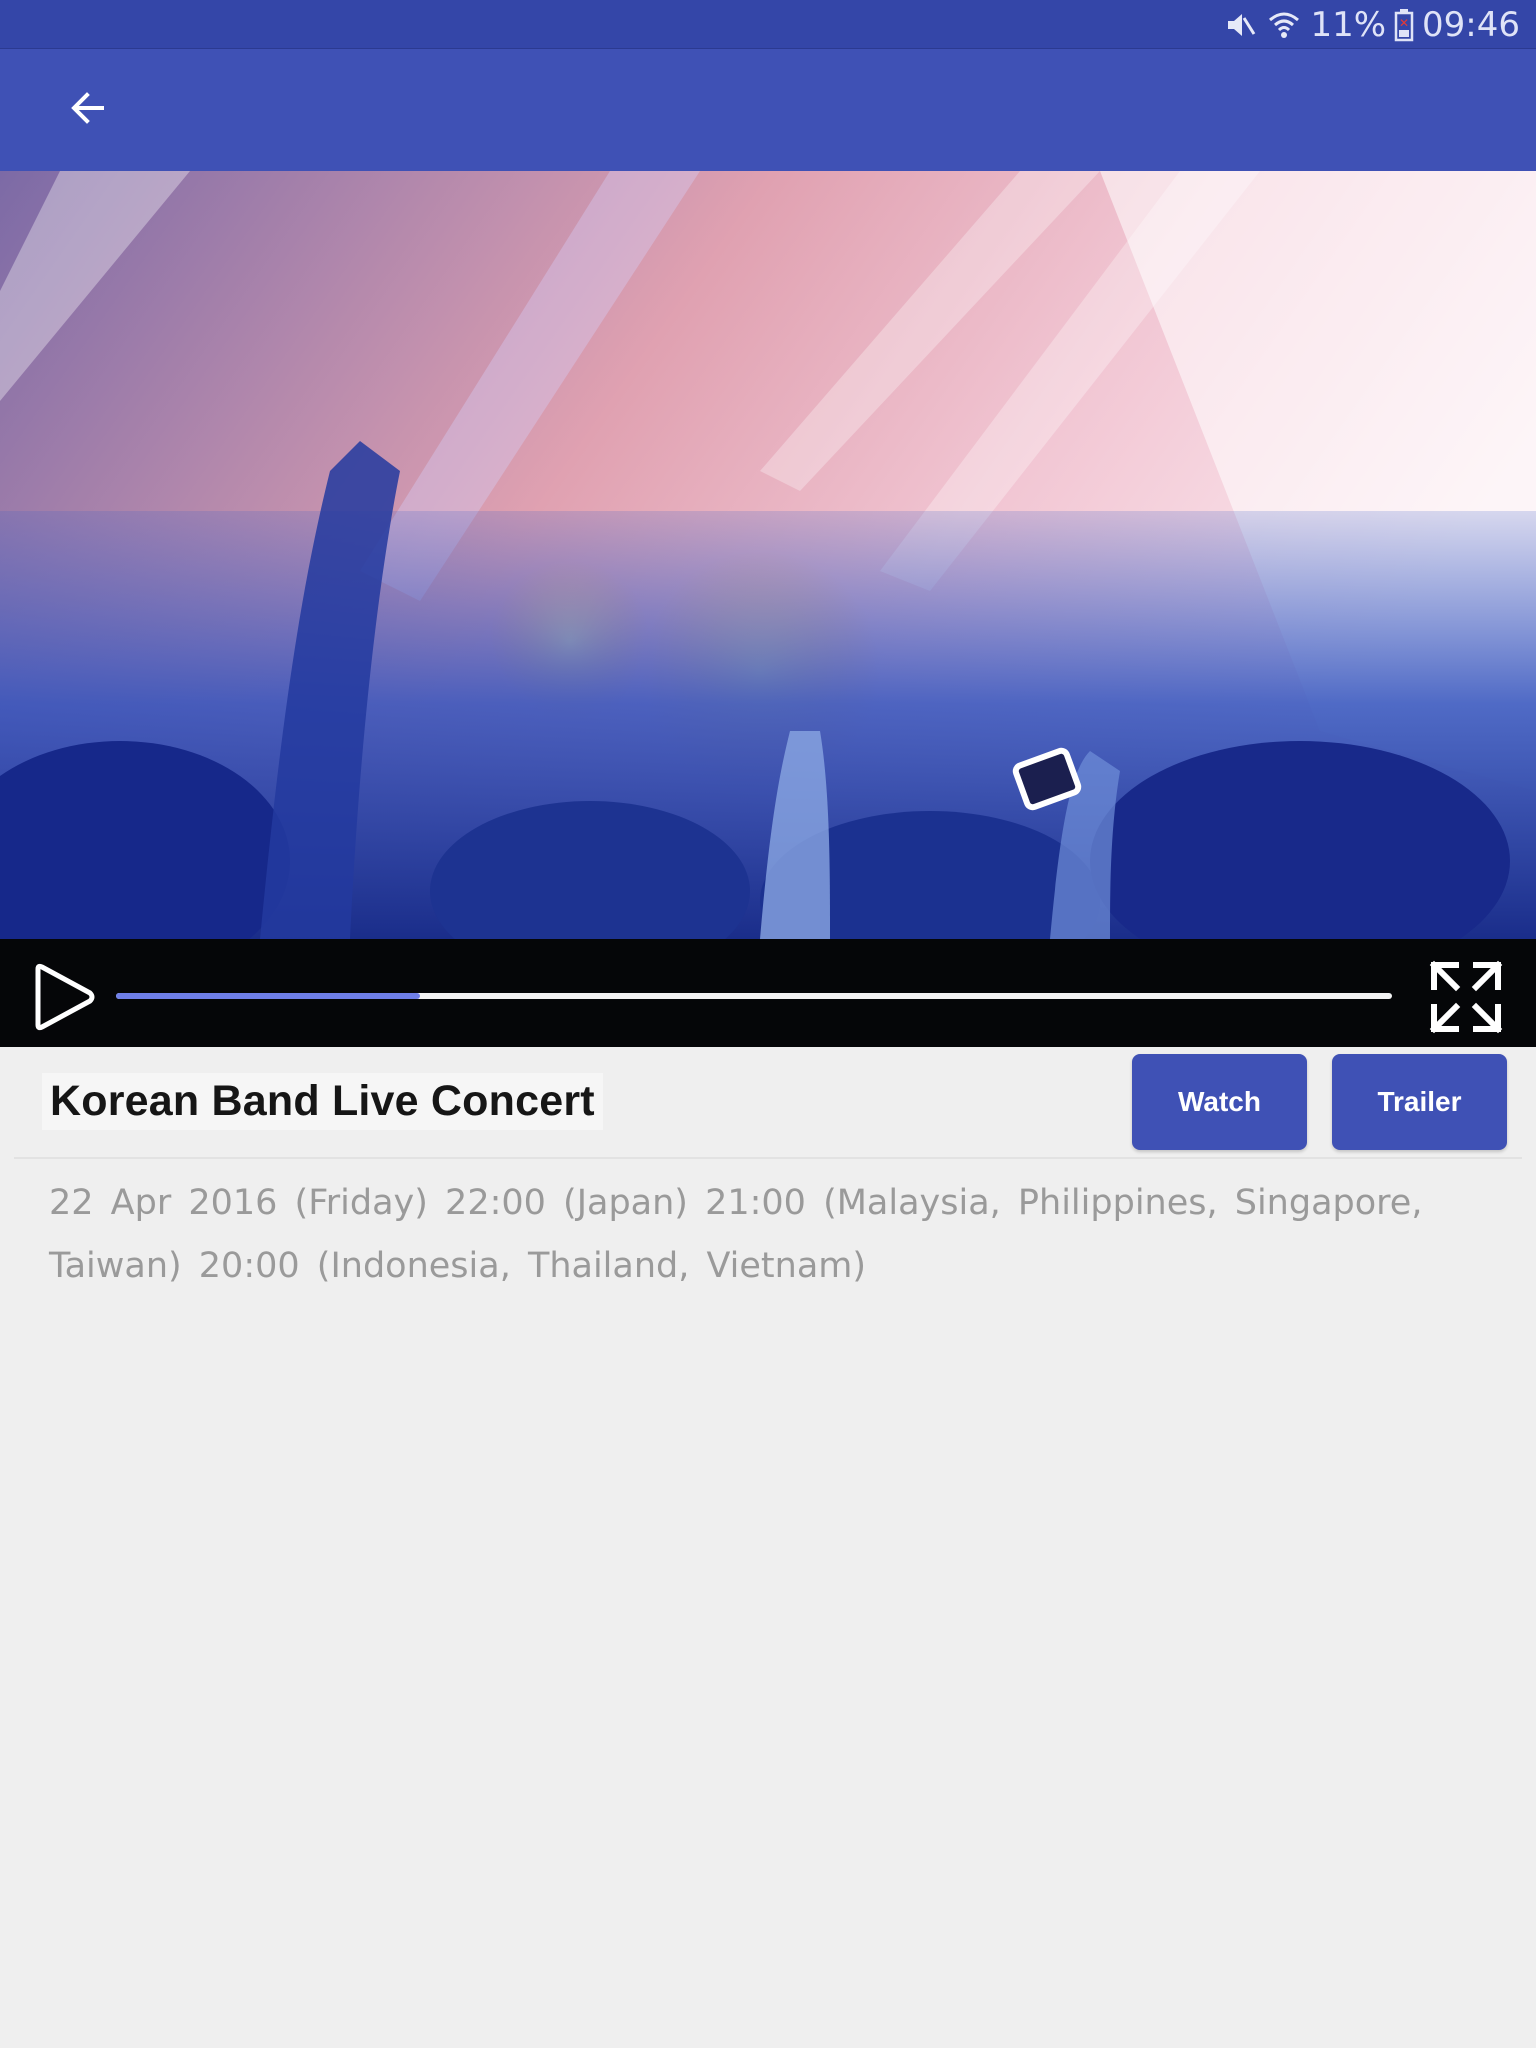 This screenshot has width=1536, height=2048. Describe the element at coordinates (322, 1101) in the screenshot. I see `event-title: Korean Band Live Concert` at that location.